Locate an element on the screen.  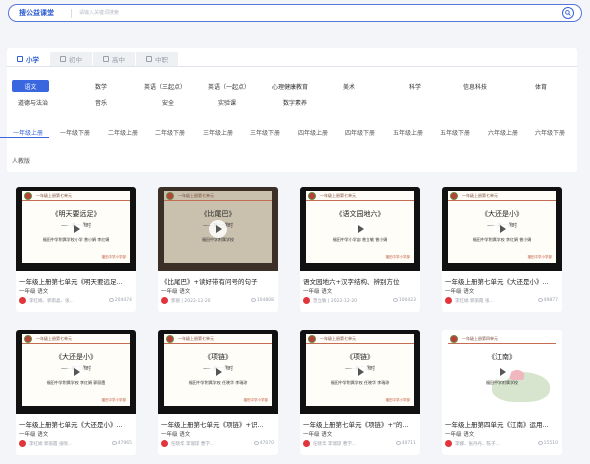
course-meta: 曾立敏 | 2022-12-20 100423 is located at coordinates (360, 301).